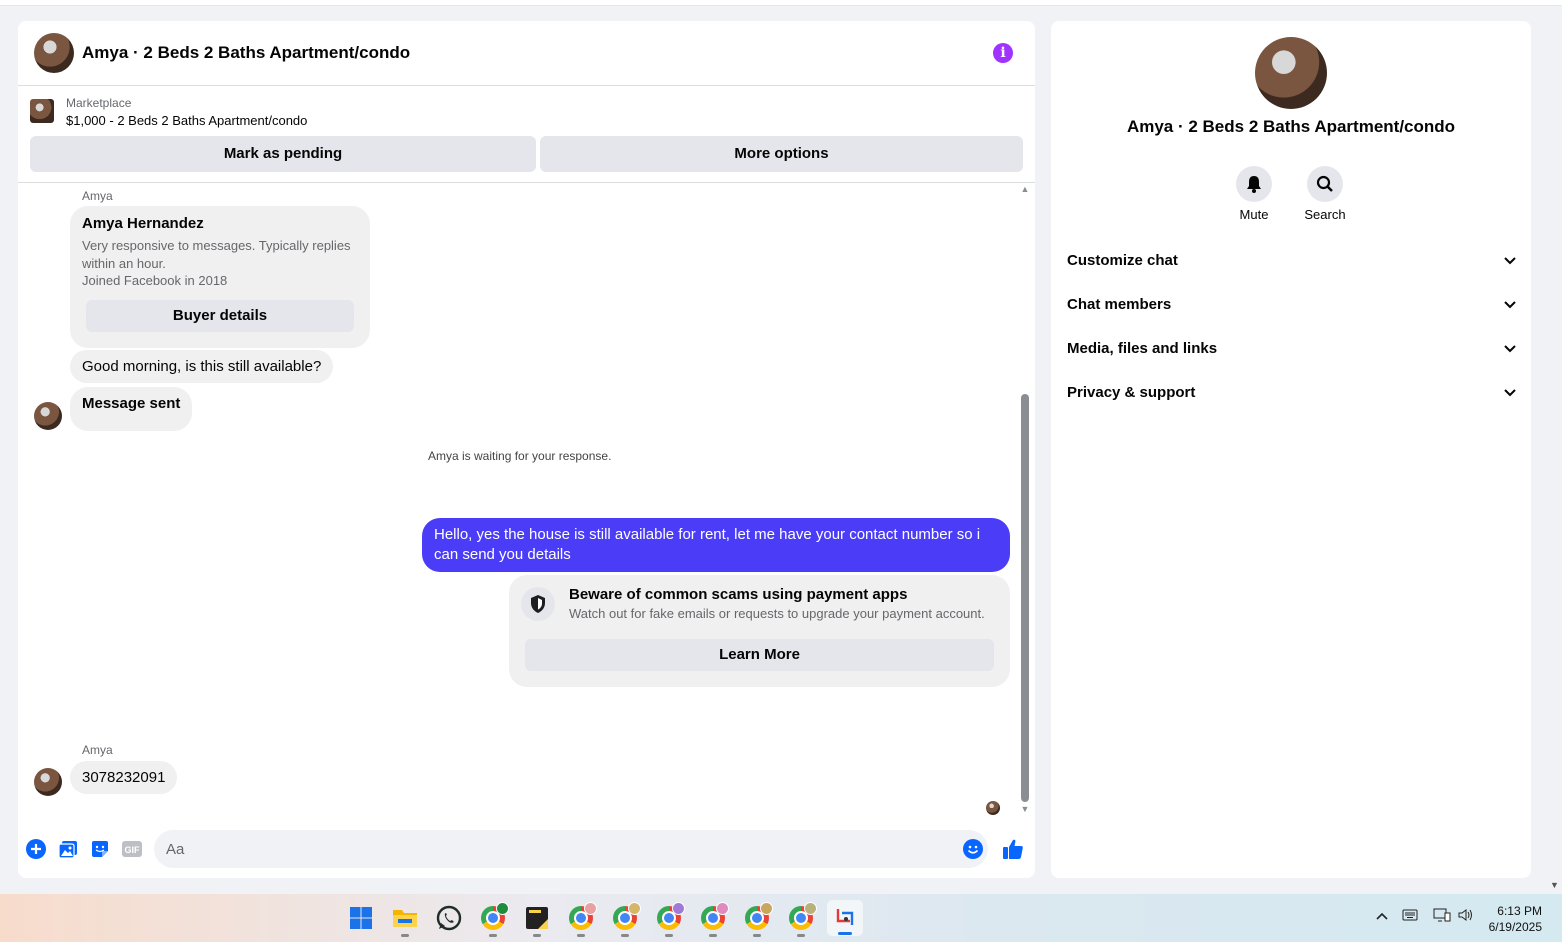  I want to click on photo-icon, so click(68, 849).